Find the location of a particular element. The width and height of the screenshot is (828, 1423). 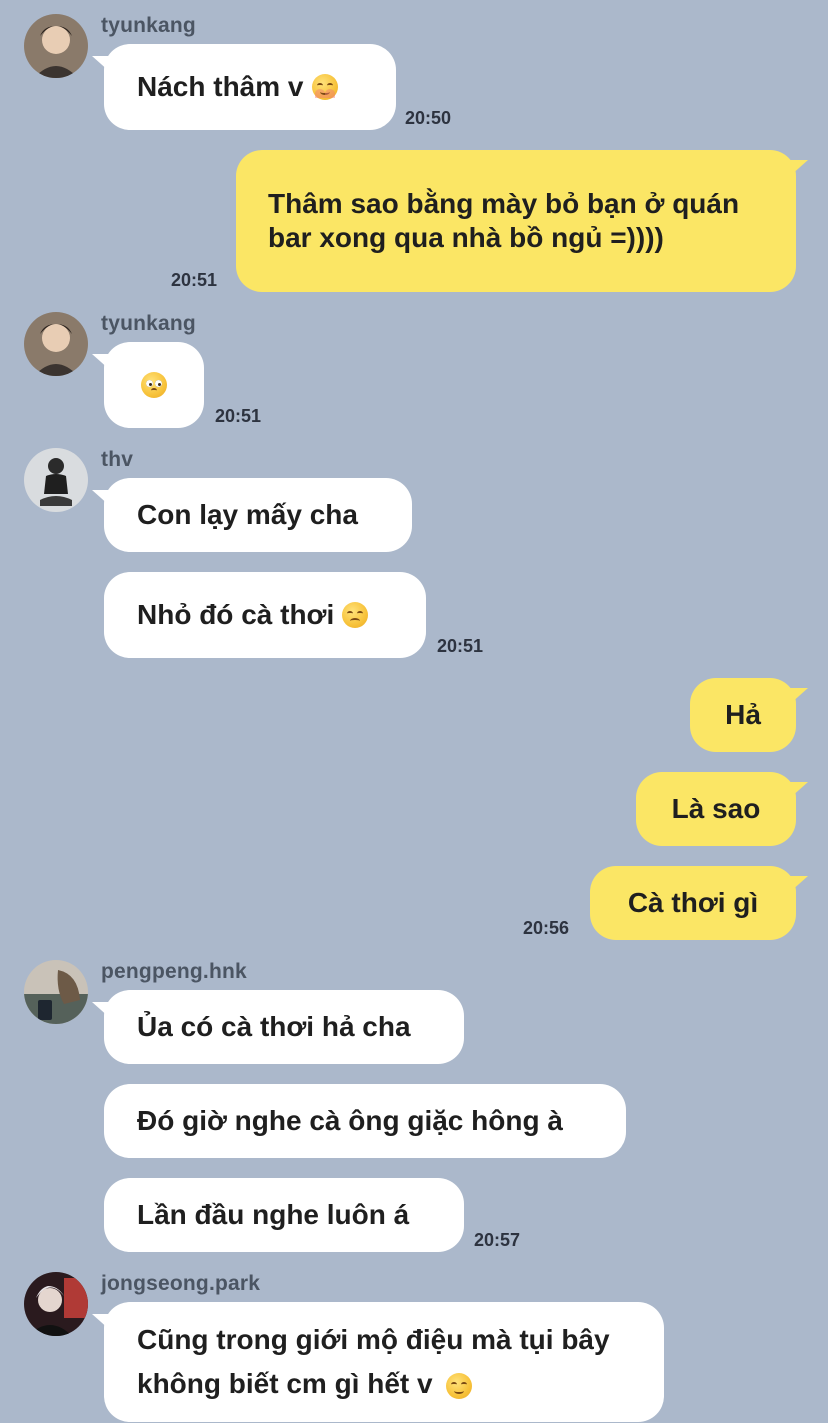

message-time: 20:50 is located at coordinates (428, 118).